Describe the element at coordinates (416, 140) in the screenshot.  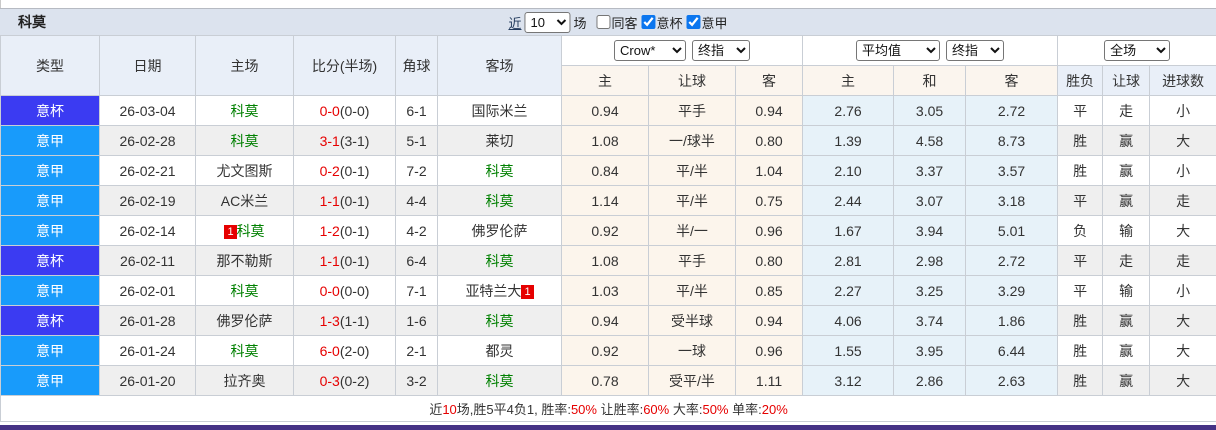
I see `corner-cell: 5-1` at that location.